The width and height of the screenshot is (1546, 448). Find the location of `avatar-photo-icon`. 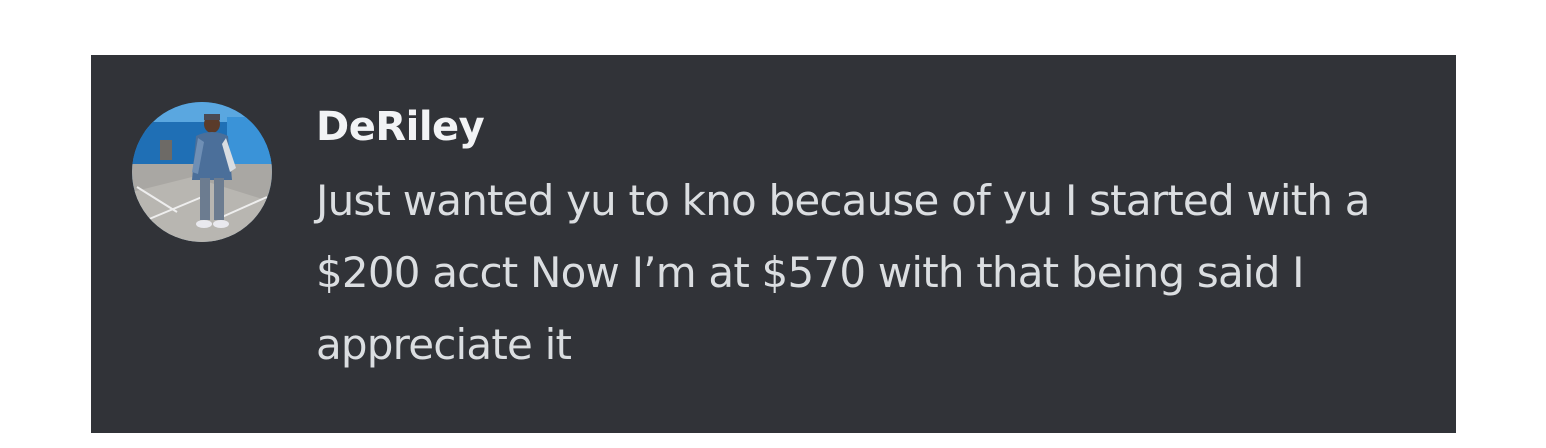

avatar-photo-icon is located at coordinates (202, 172).